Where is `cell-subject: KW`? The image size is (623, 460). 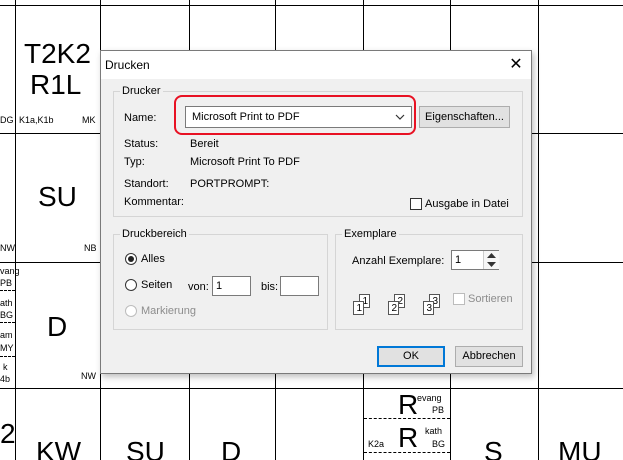 cell-subject: KW is located at coordinates (59, 448).